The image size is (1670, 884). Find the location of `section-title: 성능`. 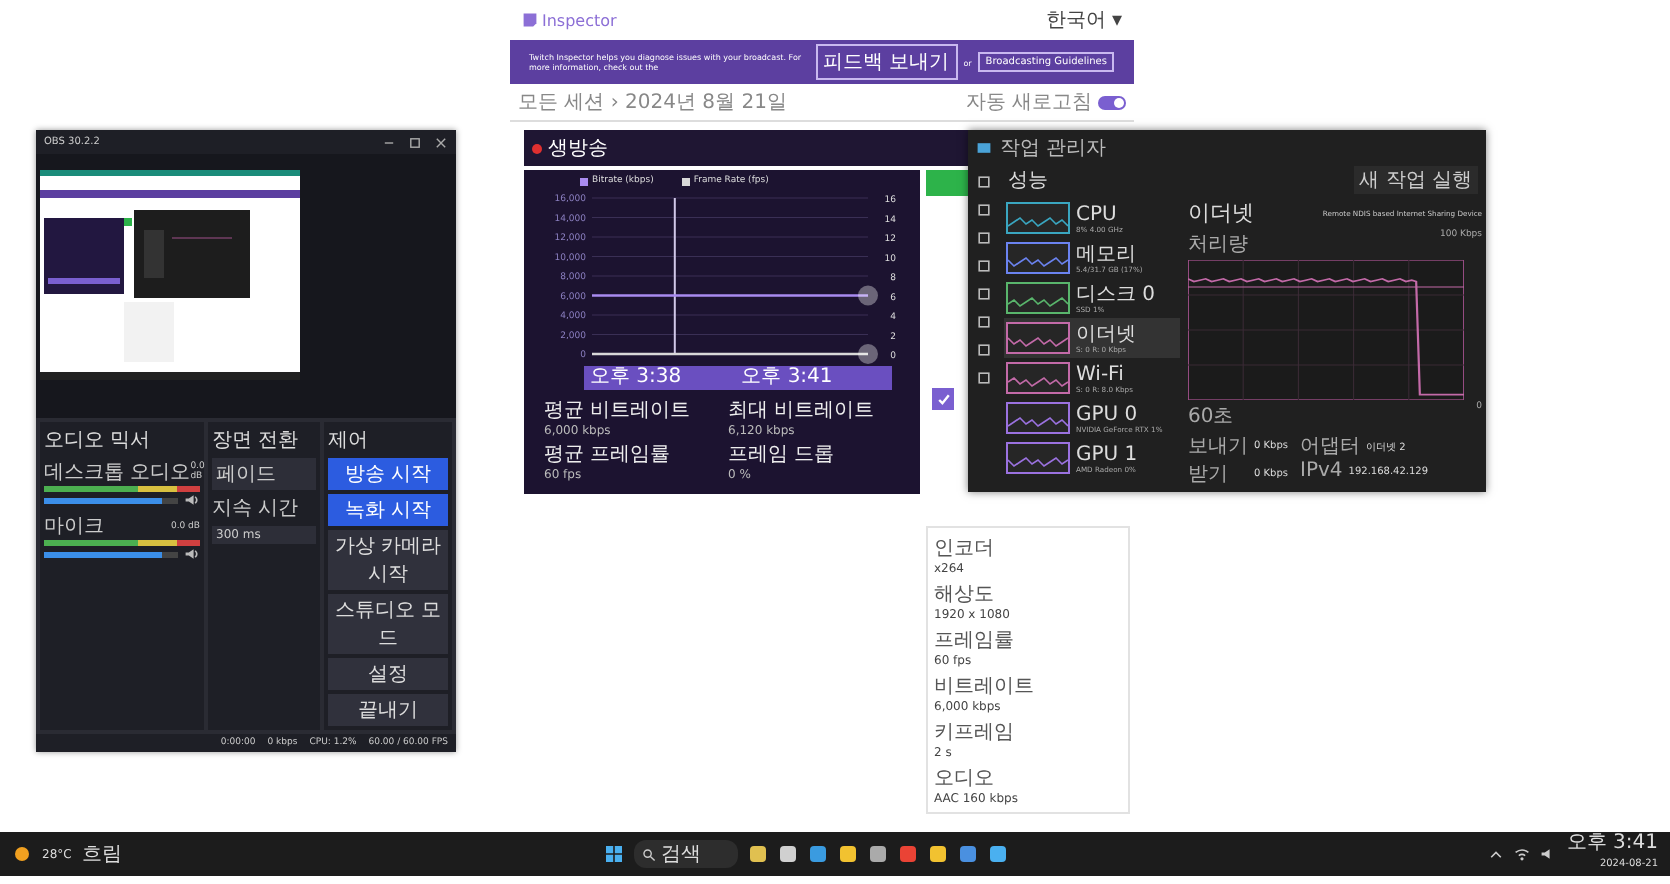

section-title: 성능 is located at coordinates (1028, 181).